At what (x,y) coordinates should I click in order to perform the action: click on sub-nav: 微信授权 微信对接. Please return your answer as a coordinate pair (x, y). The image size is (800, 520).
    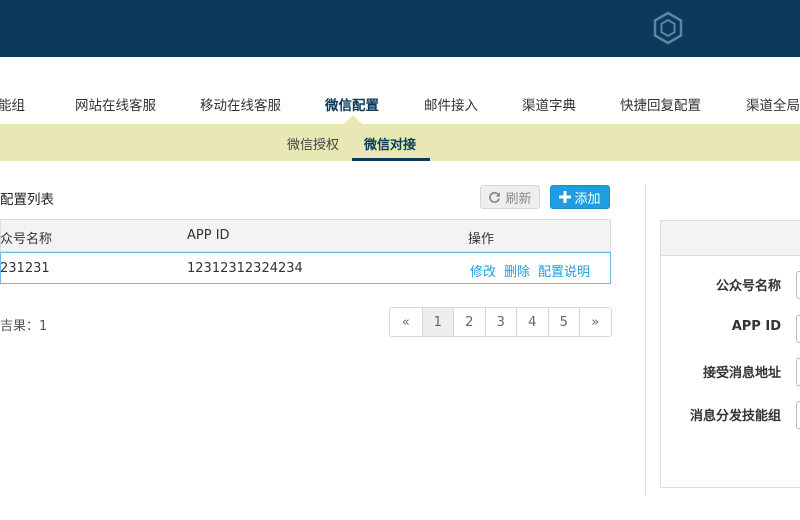
    Looking at the image, I should click on (400, 142).